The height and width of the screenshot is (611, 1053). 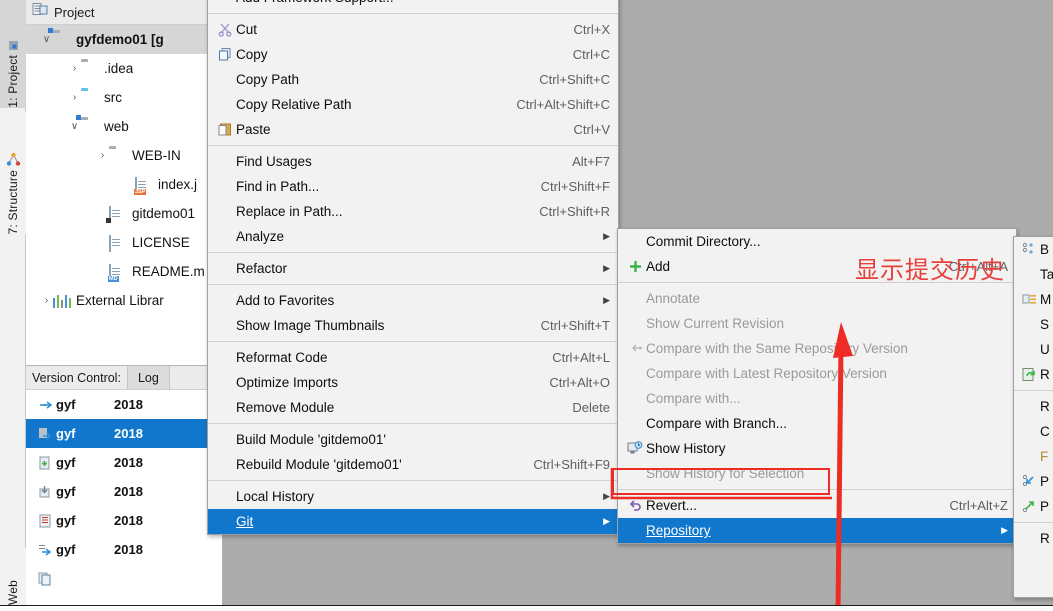 I want to click on tree-item-gyfdemo01: ∨ gyfdemo01 [g, so click(x=124, y=39).